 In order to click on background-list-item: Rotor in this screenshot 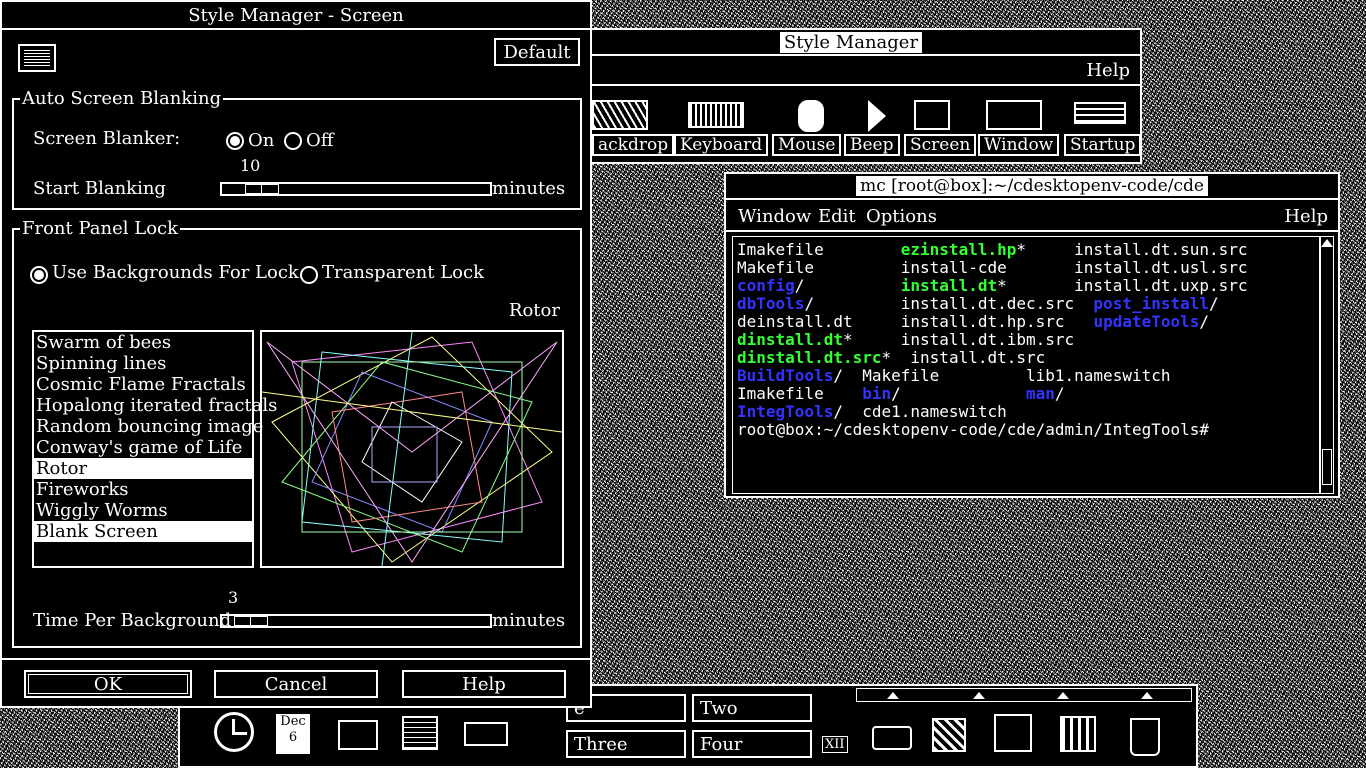, I will do `click(143, 468)`.